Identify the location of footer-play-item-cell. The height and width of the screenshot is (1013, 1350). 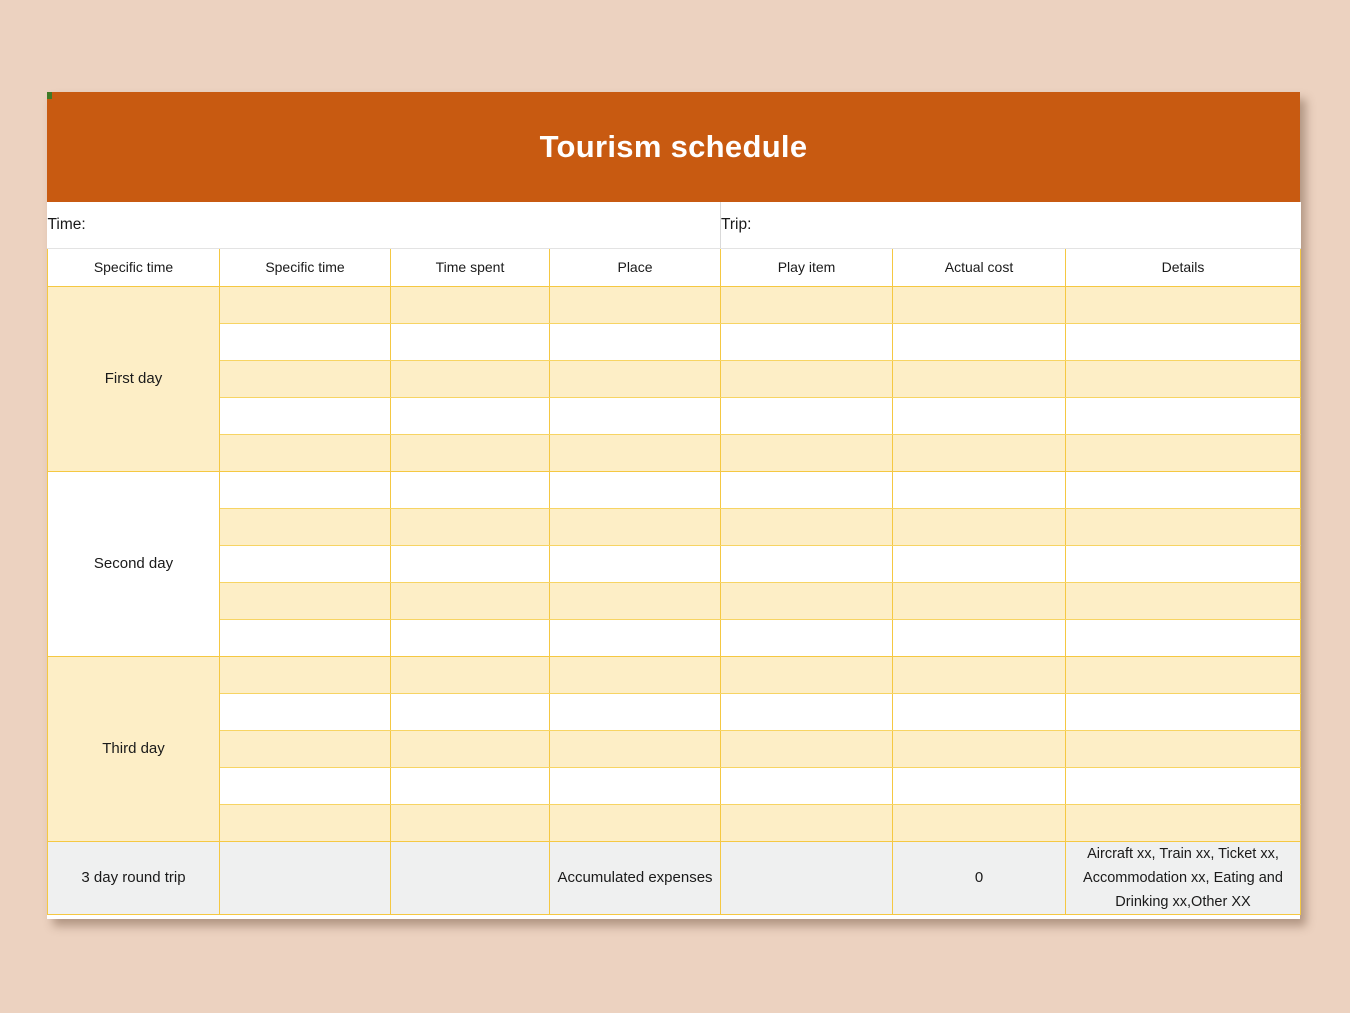
(806, 878).